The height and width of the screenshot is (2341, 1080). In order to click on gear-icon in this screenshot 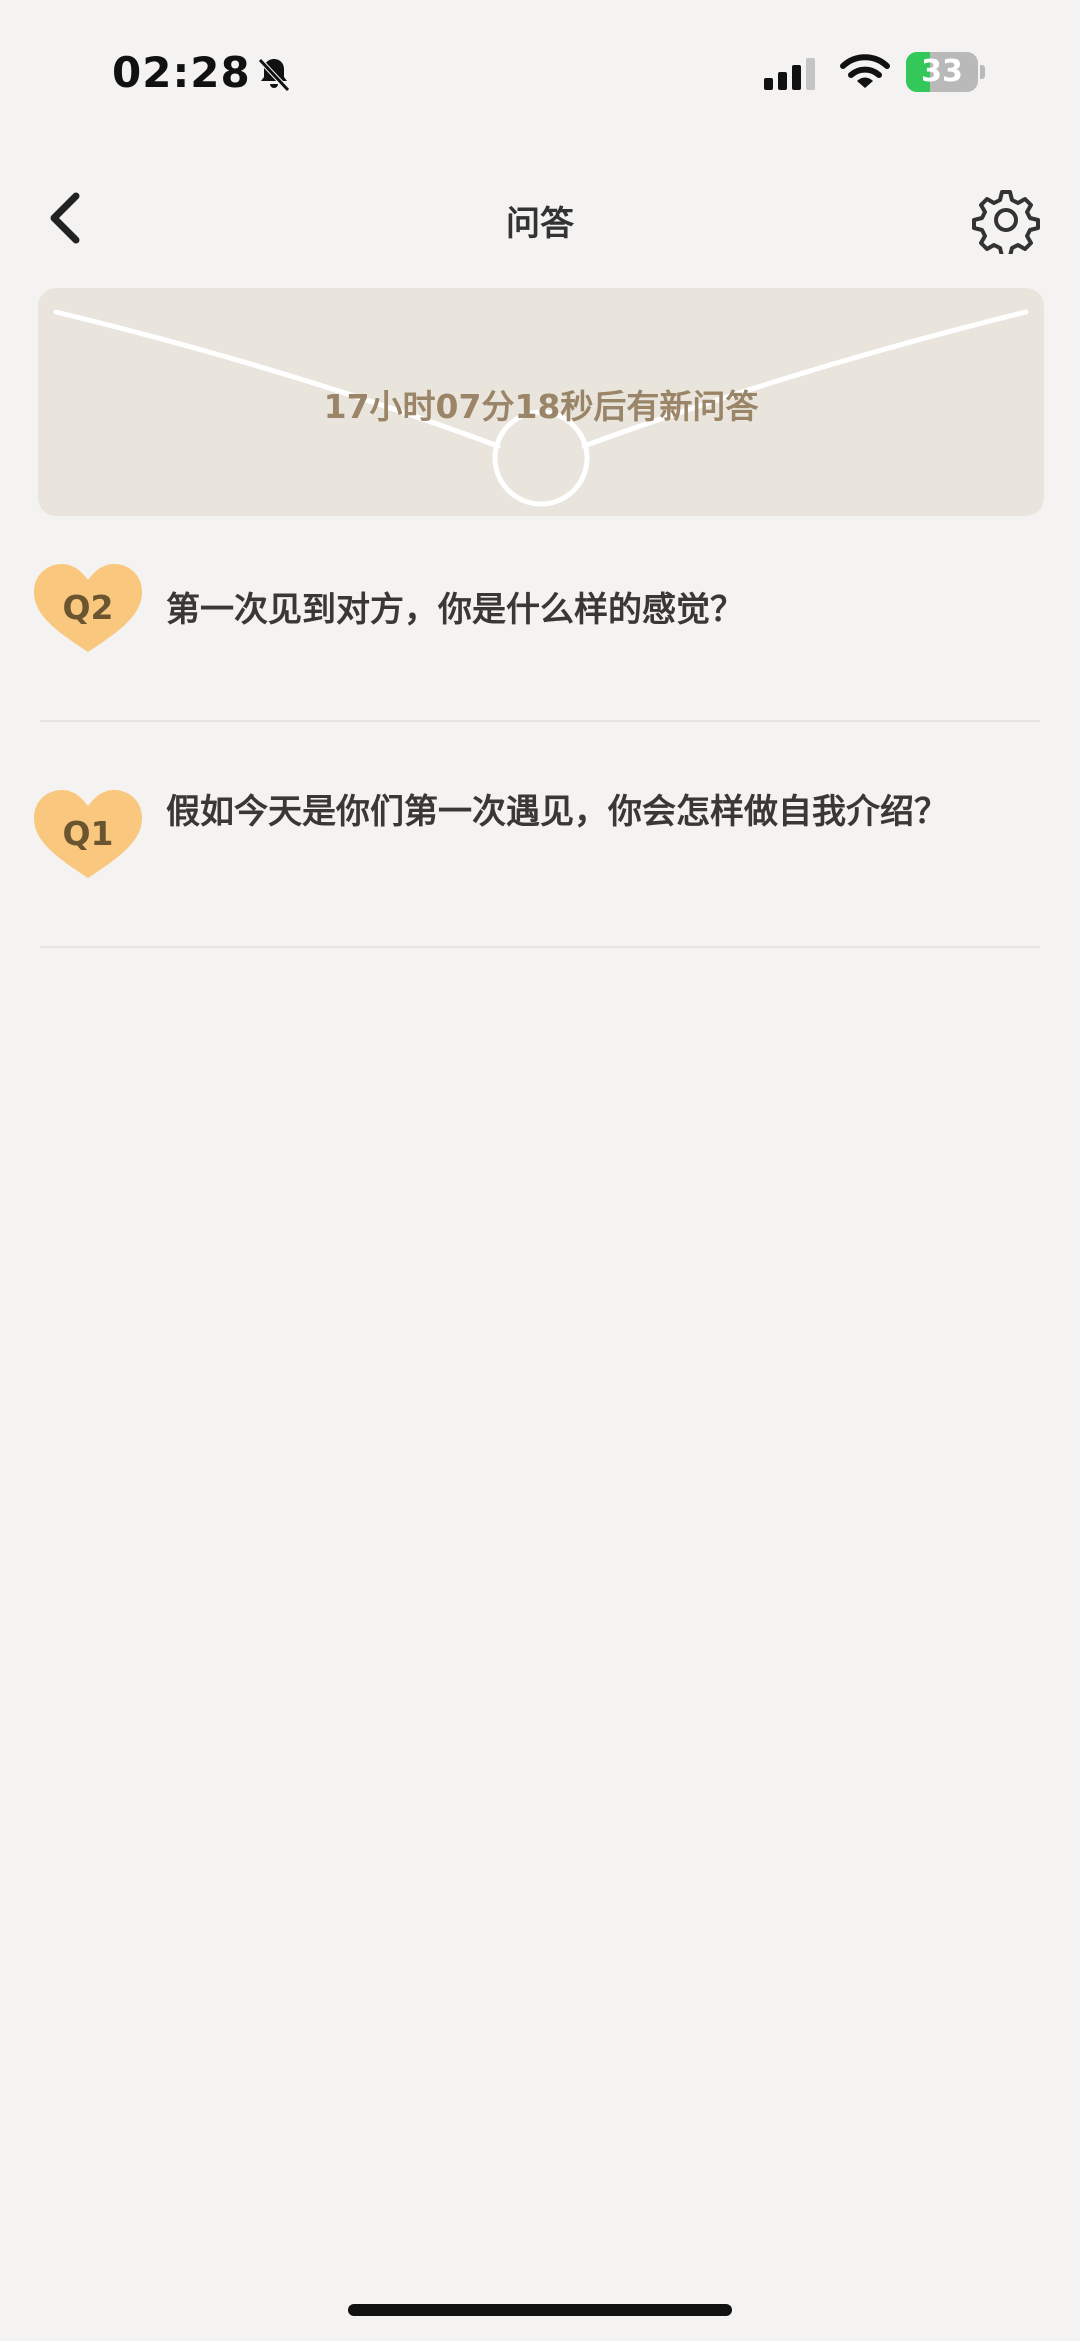, I will do `click(1006, 220)`.